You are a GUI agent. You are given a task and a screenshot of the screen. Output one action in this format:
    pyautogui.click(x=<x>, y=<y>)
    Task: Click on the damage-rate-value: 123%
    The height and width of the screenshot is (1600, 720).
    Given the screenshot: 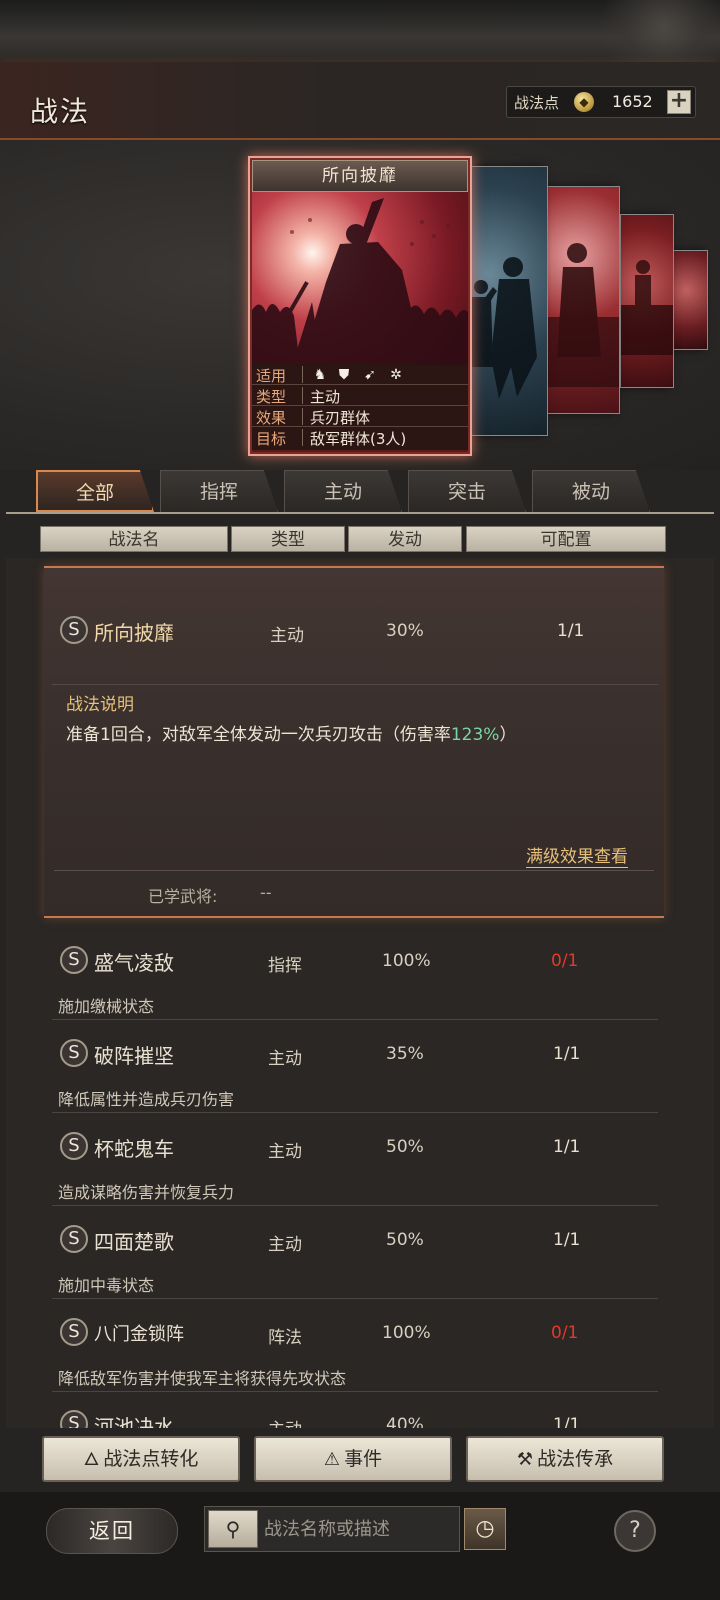 What is the action you would take?
    pyautogui.click(x=475, y=735)
    